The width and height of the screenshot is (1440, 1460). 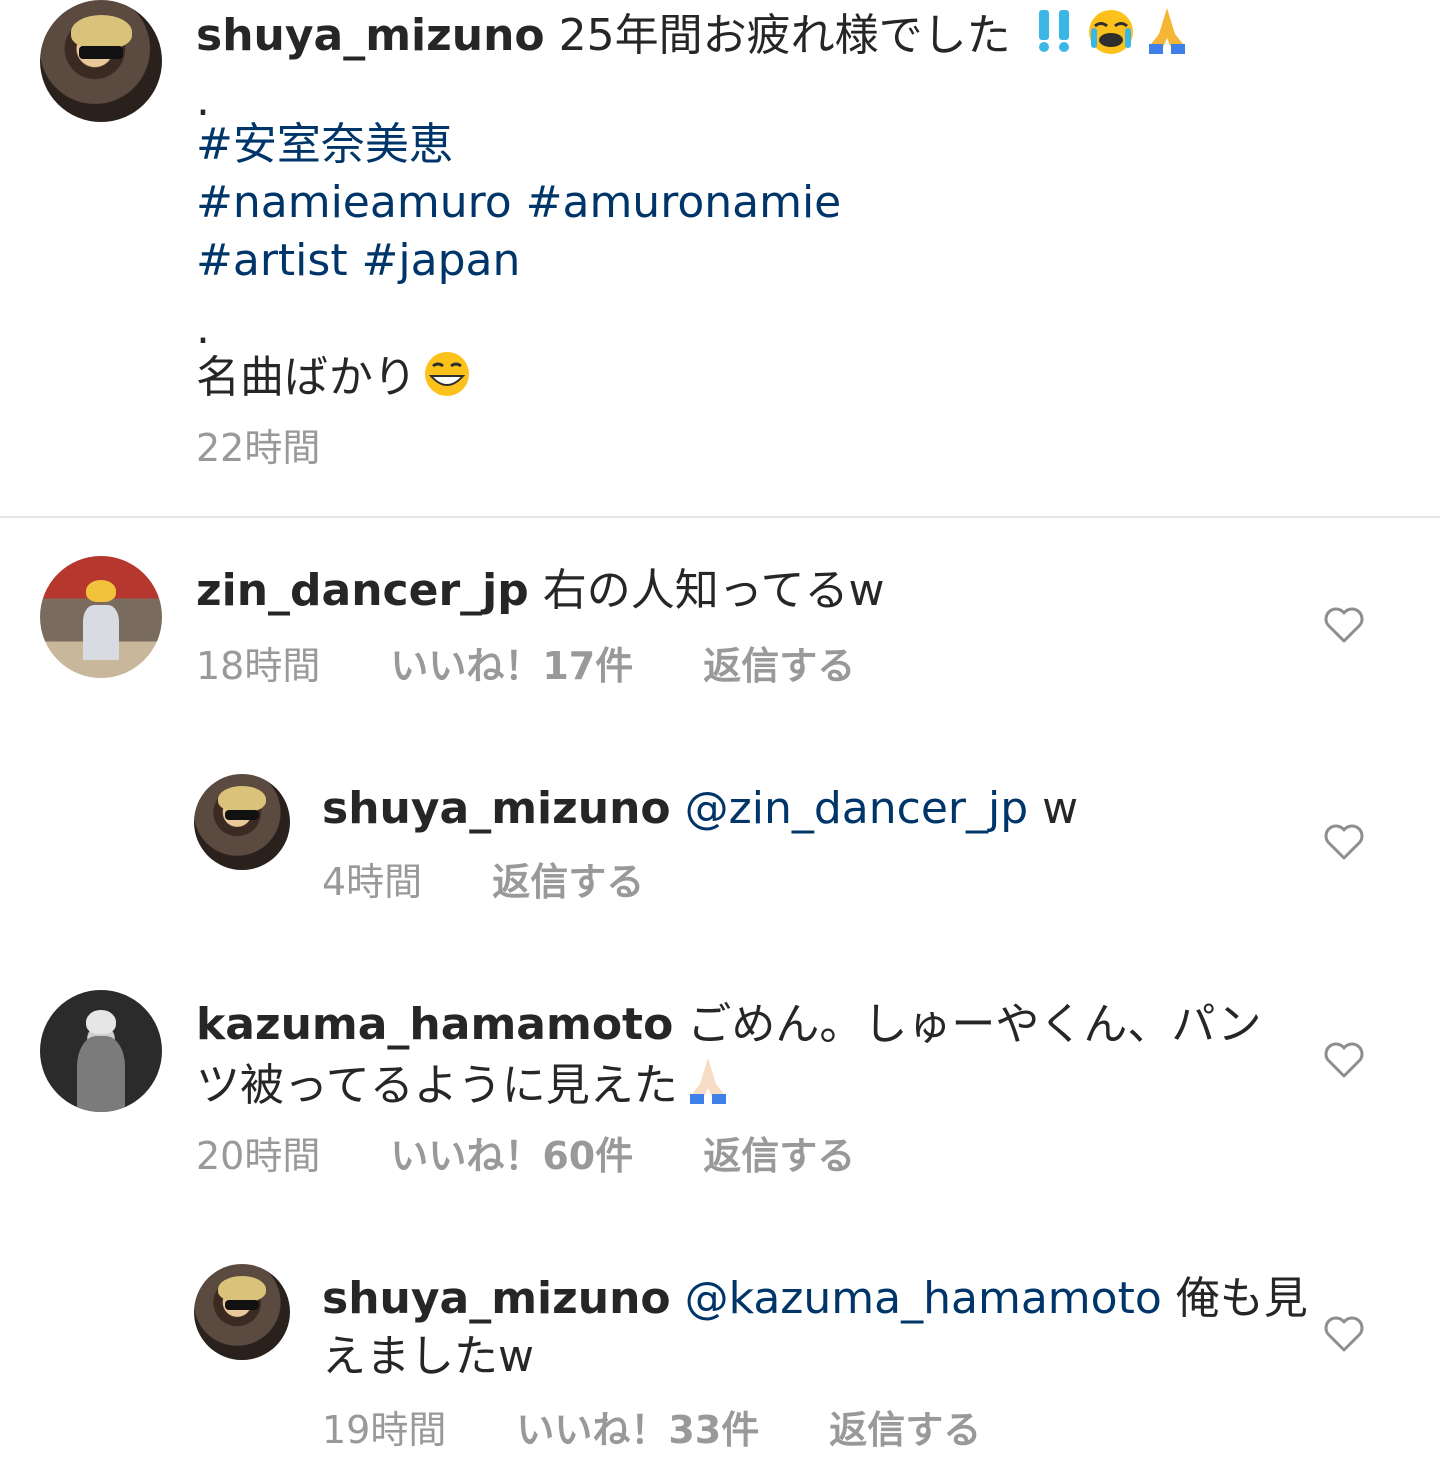 I want to click on reply-2-line-2: えましたw, so click(x=428, y=1357).